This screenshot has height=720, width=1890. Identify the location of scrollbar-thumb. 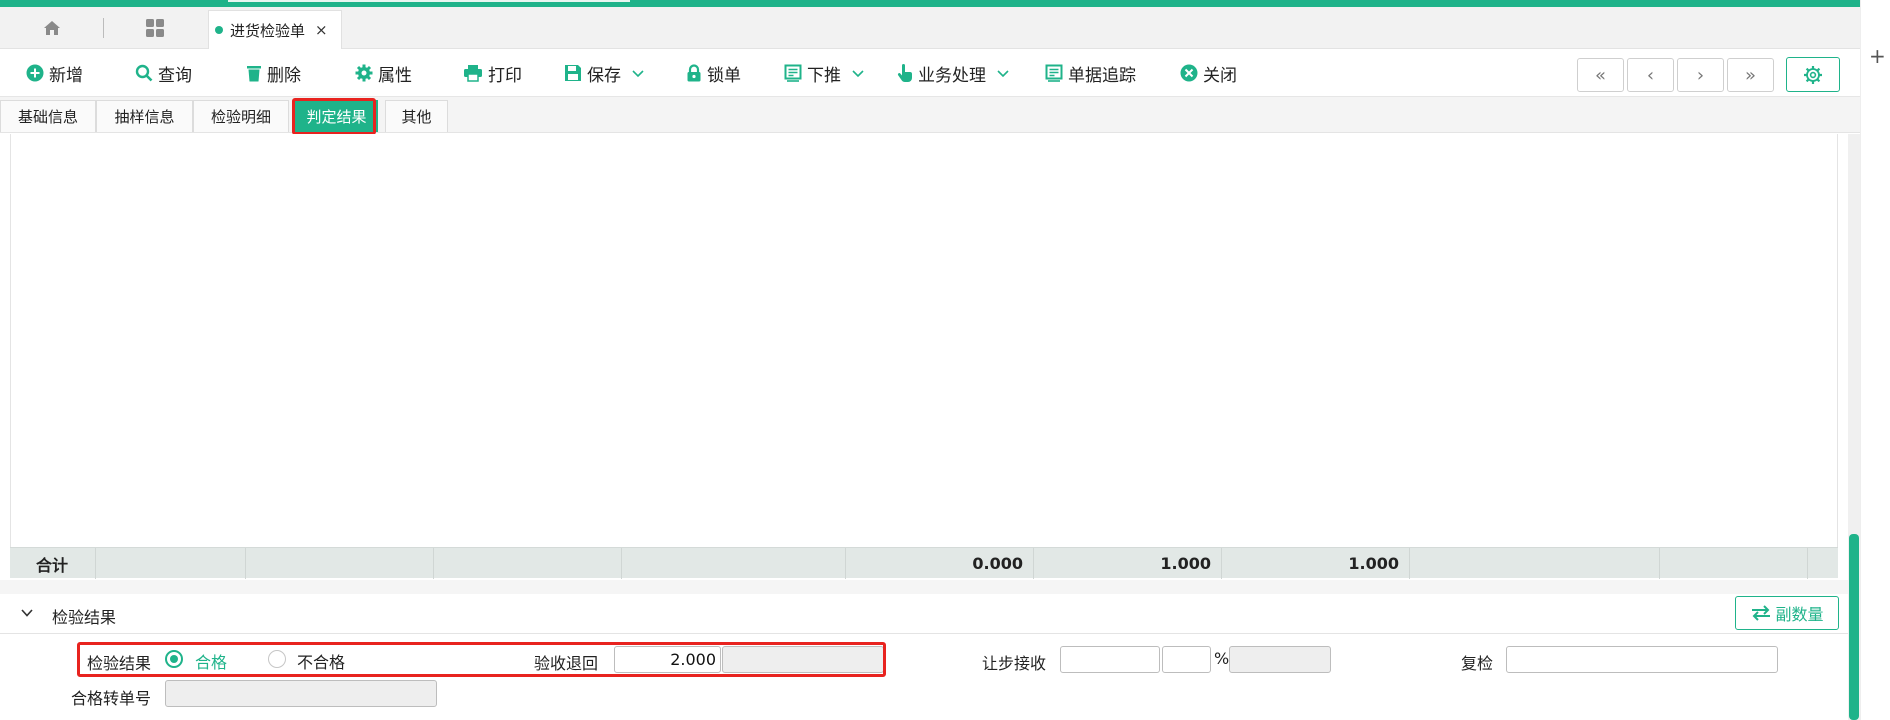
(1854, 627).